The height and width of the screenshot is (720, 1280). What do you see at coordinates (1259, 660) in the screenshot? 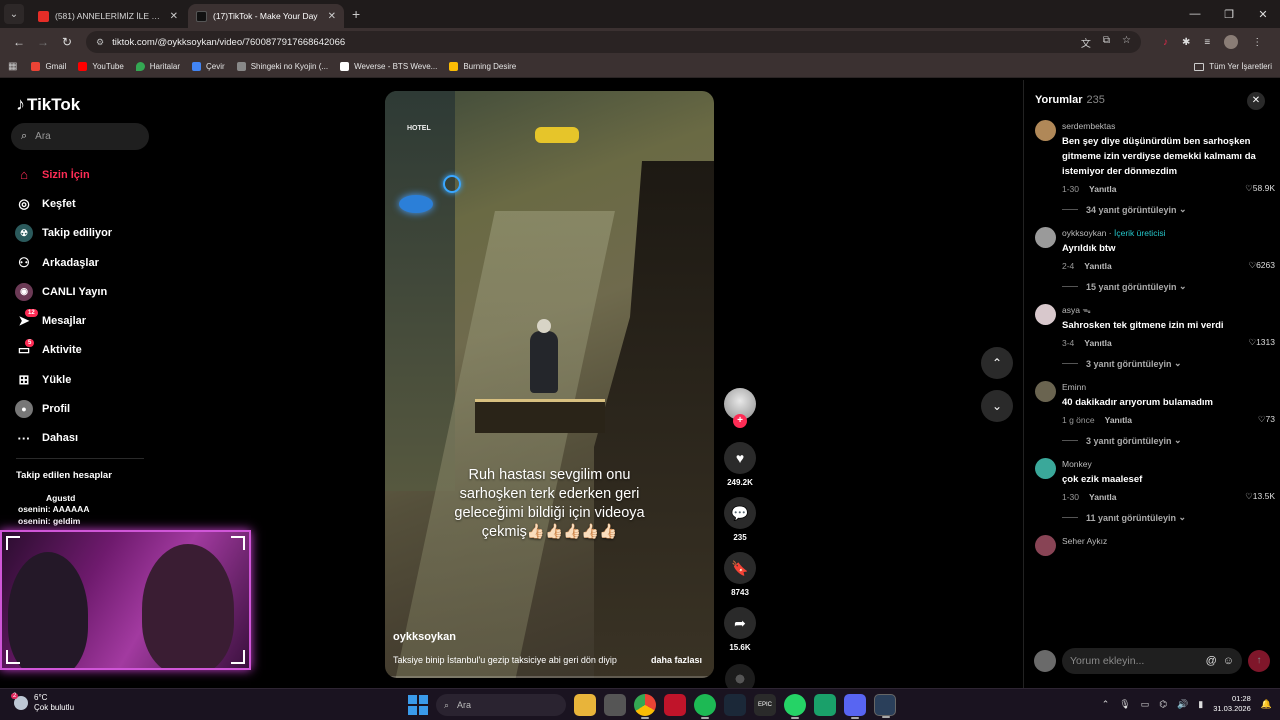
I see `send-comment-button: ↑` at bounding box center [1259, 660].